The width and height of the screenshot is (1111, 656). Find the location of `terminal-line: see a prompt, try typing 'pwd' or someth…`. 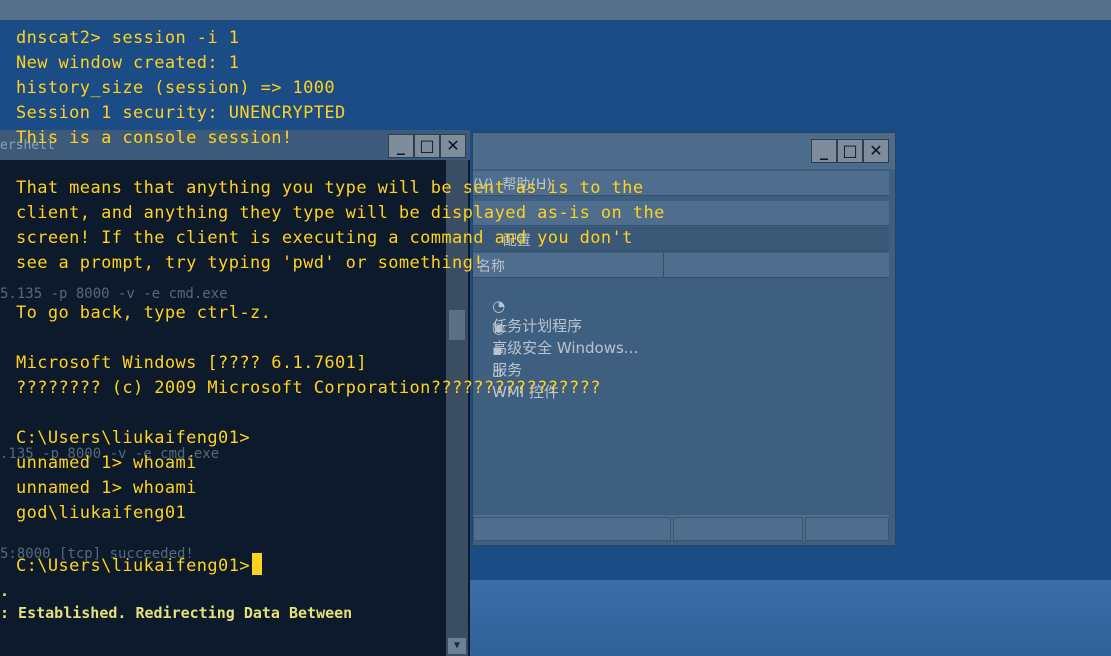

terminal-line: see a prompt, try typing 'pwd' or someth… is located at coordinates (250, 263).